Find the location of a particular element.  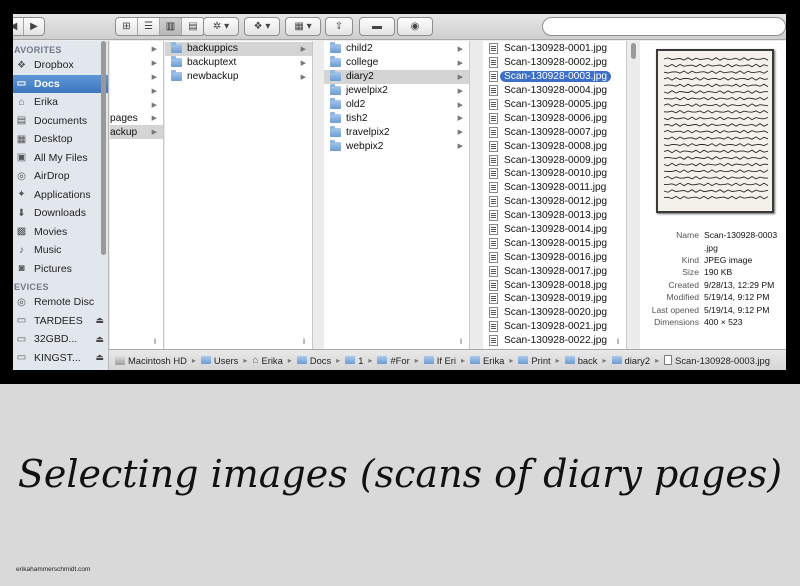

tags-button: ▬ is located at coordinates (377, 26).